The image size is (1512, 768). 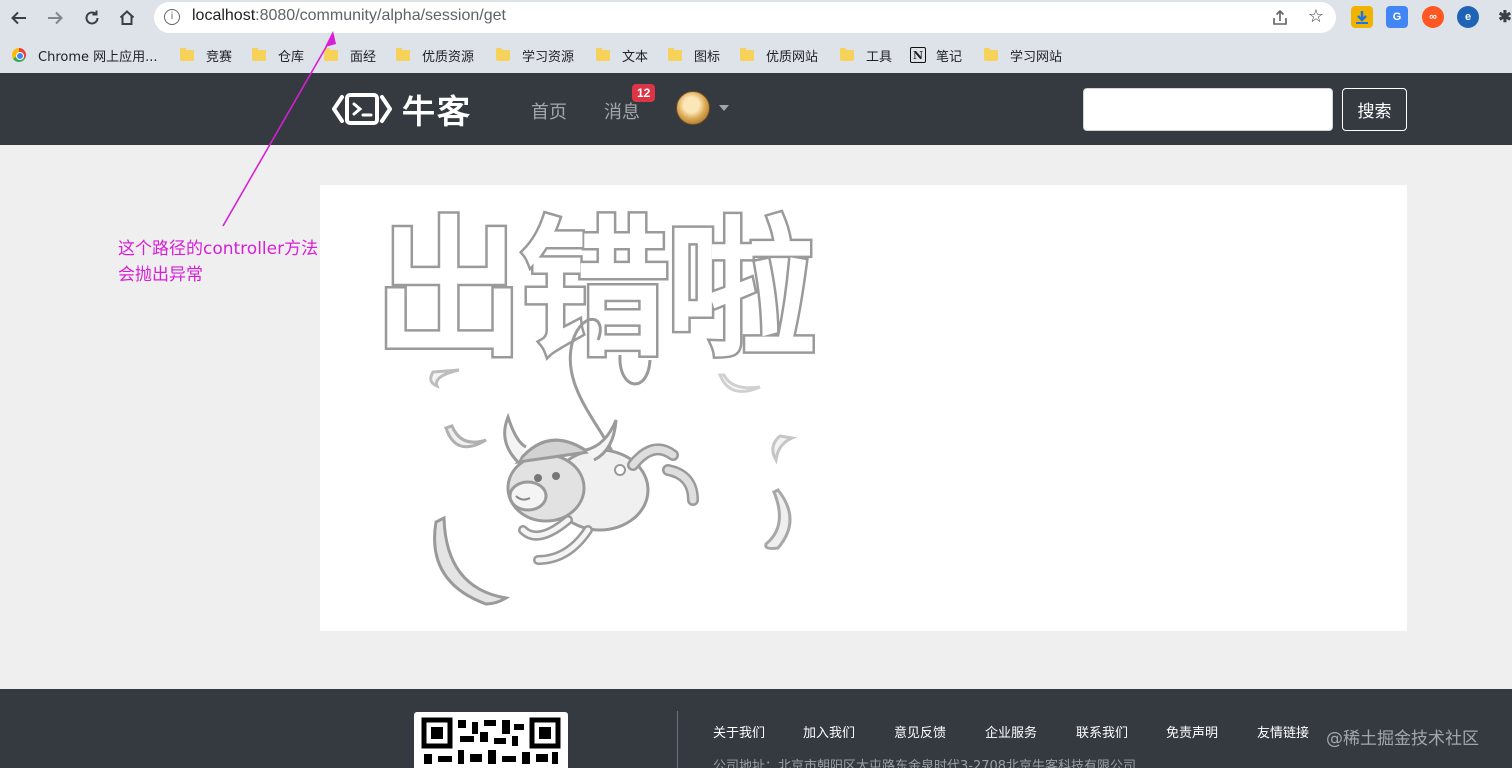 I want to click on star-icon: ☆, so click(x=1316, y=16).